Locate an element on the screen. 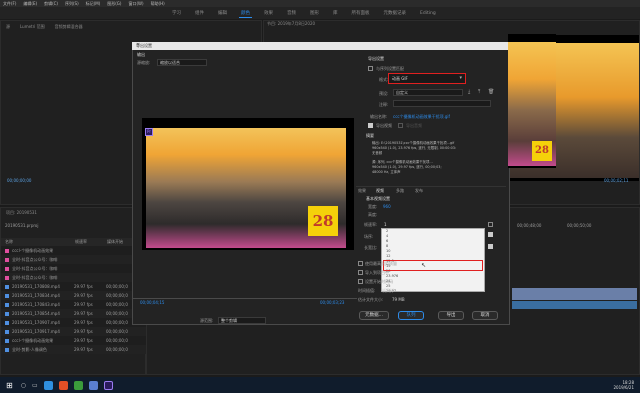 Image resolution: width=640 pixels, height=393 pixels. program-preview-crop: 28 is located at coordinates (532, 101).